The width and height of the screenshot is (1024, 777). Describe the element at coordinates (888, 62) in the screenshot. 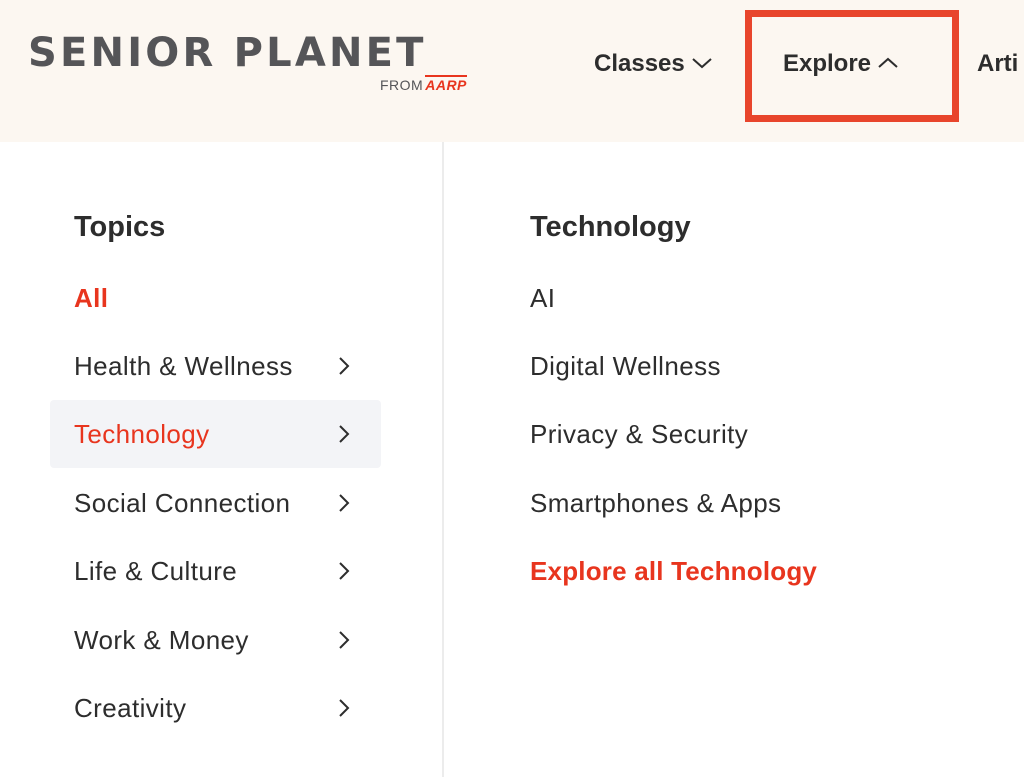

I see `chevron-up-icon` at that location.